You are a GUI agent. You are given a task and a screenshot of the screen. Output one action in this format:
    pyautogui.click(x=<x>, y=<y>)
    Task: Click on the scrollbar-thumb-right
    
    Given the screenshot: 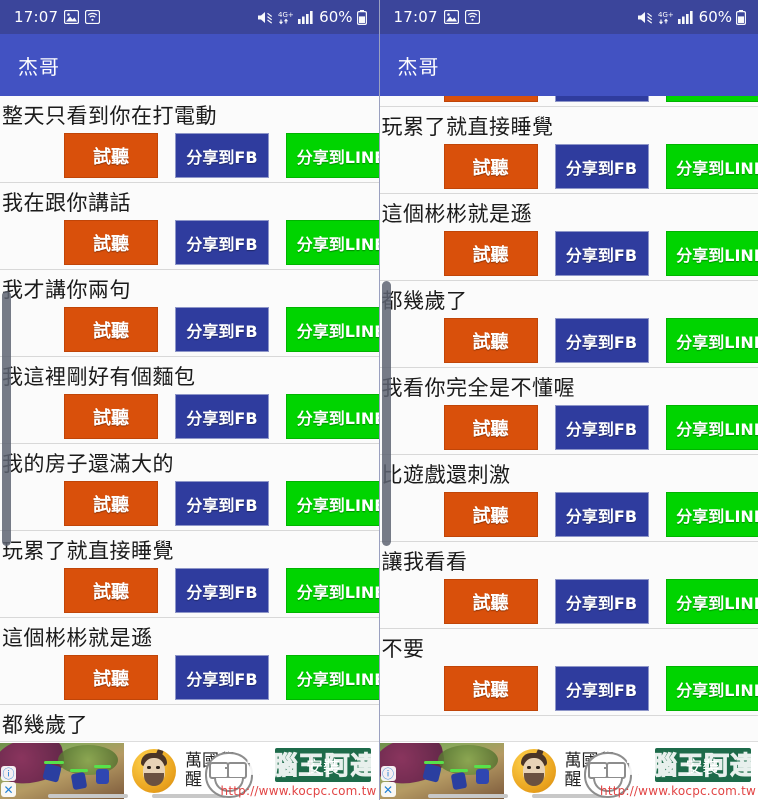 What is the action you would take?
    pyautogui.click(x=386, y=413)
    